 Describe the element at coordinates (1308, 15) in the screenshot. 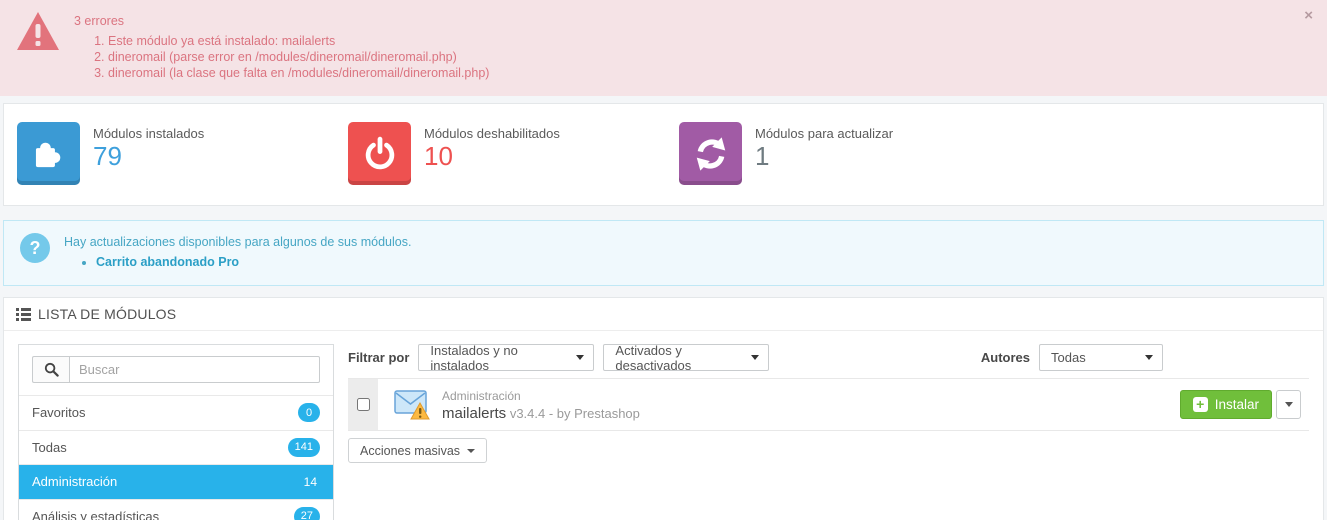

I see `close-icon: ×` at that location.